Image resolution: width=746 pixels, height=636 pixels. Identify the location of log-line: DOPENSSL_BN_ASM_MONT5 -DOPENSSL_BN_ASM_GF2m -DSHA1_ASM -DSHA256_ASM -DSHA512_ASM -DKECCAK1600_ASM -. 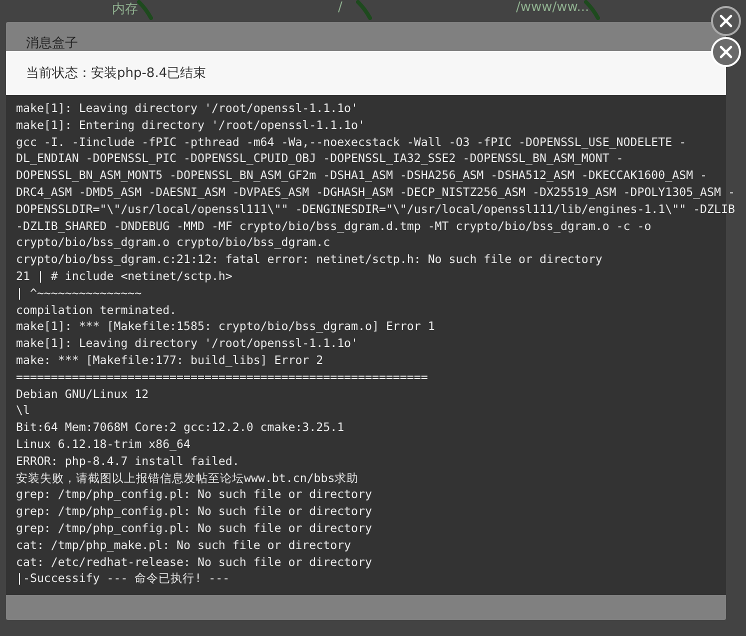
(362, 175).